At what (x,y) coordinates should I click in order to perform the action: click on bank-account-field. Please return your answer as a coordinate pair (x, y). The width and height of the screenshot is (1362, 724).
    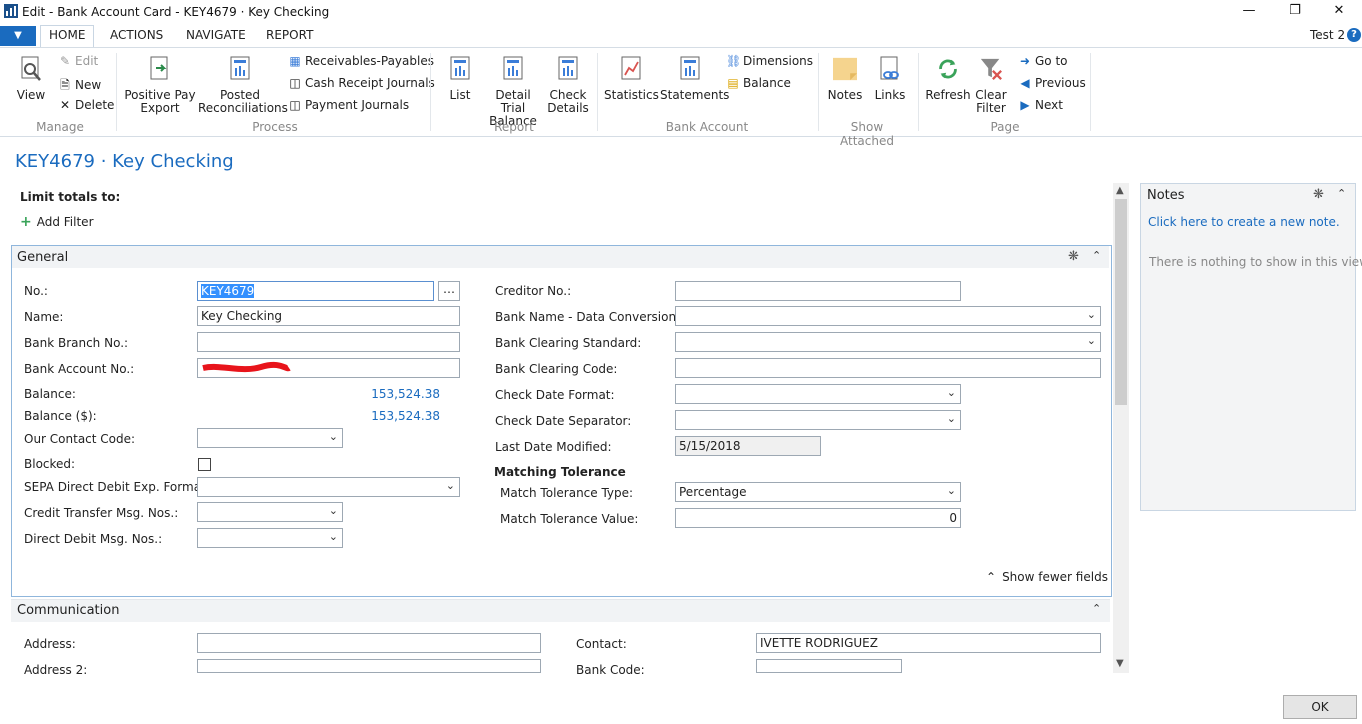
    Looking at the image, I should click on (328, 368).